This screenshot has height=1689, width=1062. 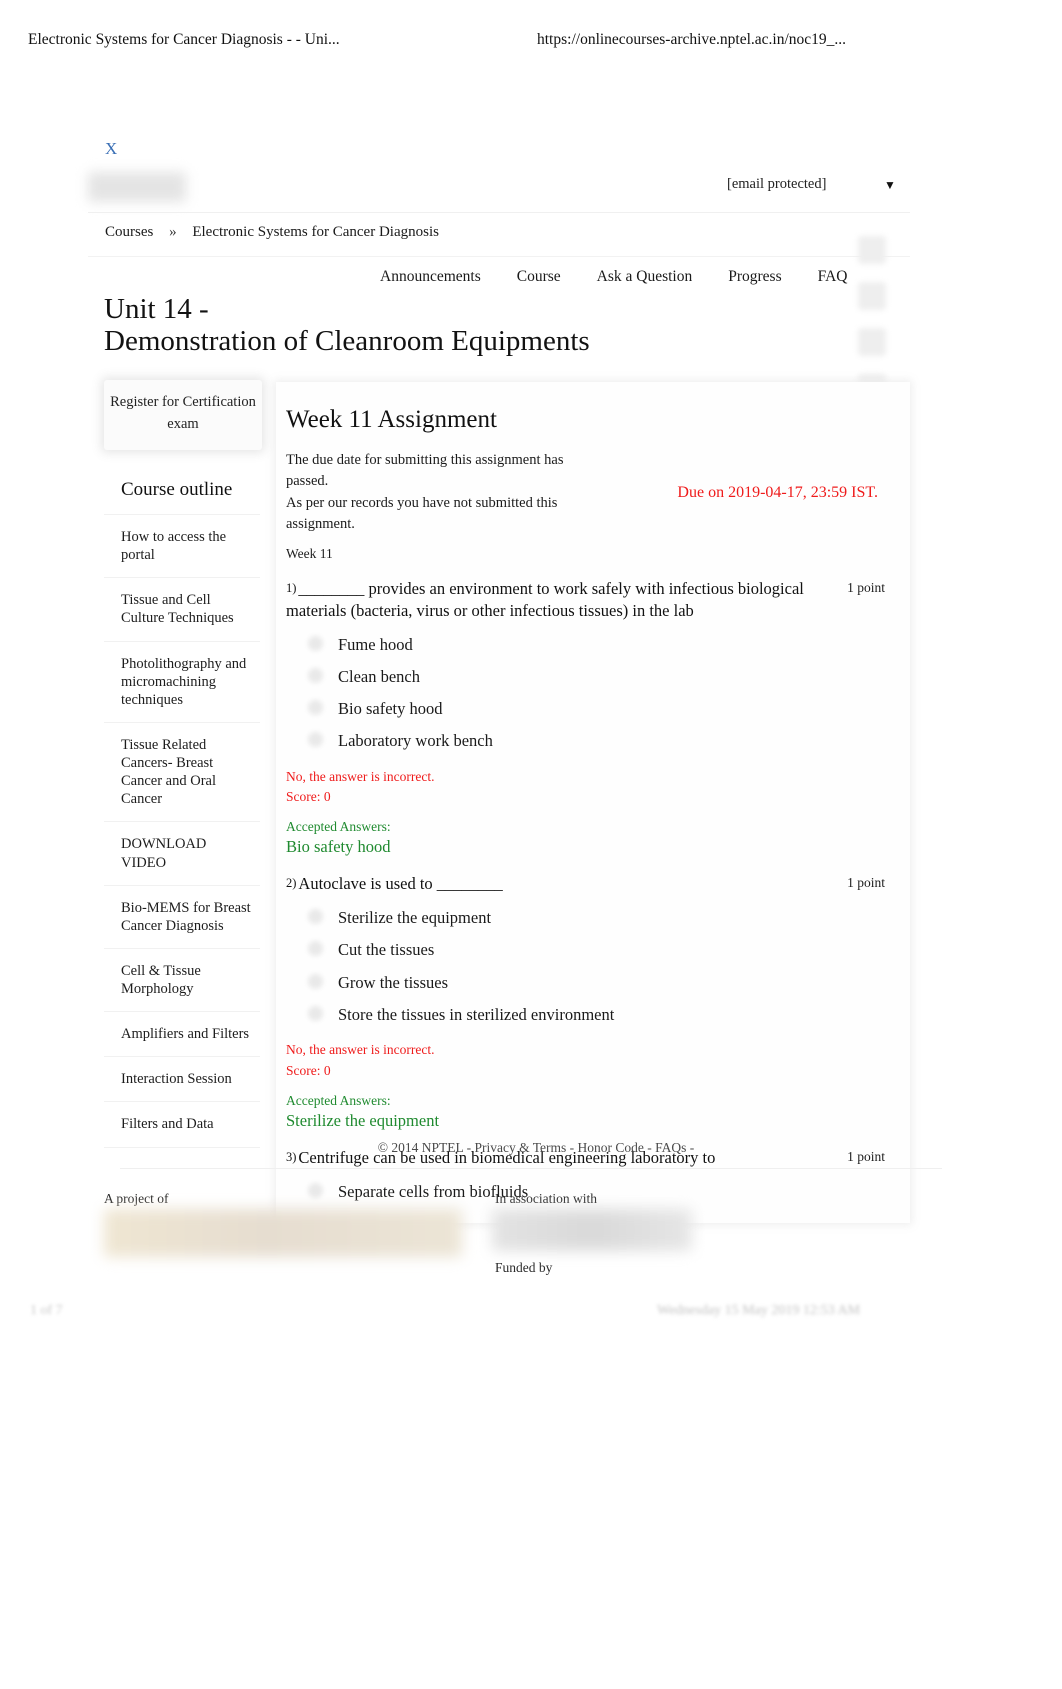 What do you see at coordinates (177, 489) in the screenshot?
I see `course-outline-heading: Course outline` at bounding box center [177, 489].